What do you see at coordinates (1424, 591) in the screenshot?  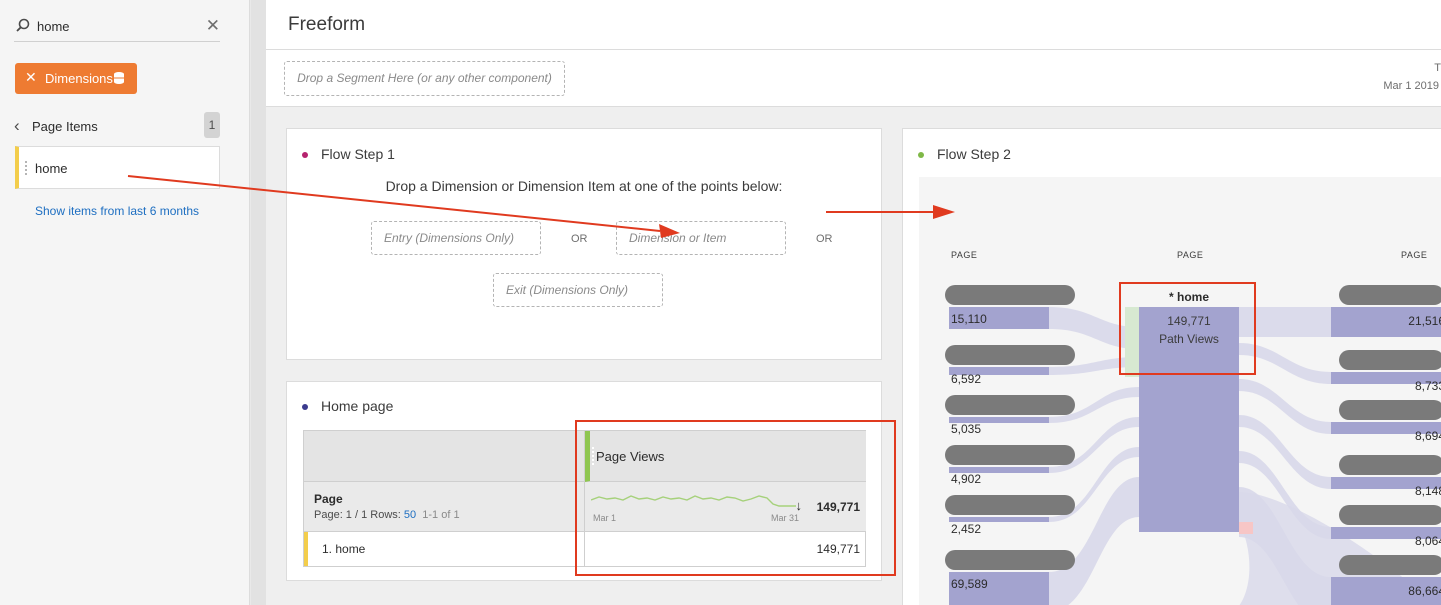 I see `right-node-value: 86,664` at bounding box center [1424, 591].